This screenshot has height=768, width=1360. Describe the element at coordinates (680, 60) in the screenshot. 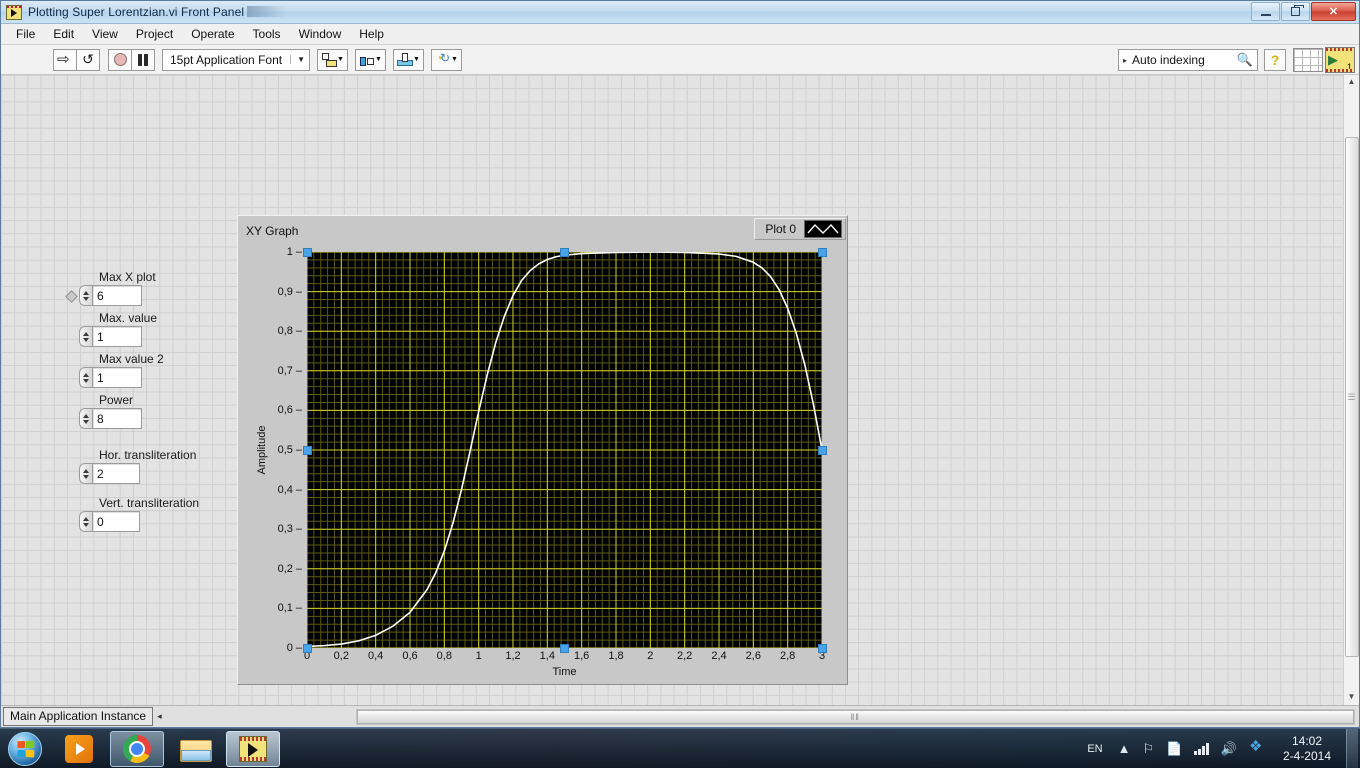

I see `toolbar: ↺ 15pt Application Font ▼ ▼ ▼ ▼ ▼` at that location.